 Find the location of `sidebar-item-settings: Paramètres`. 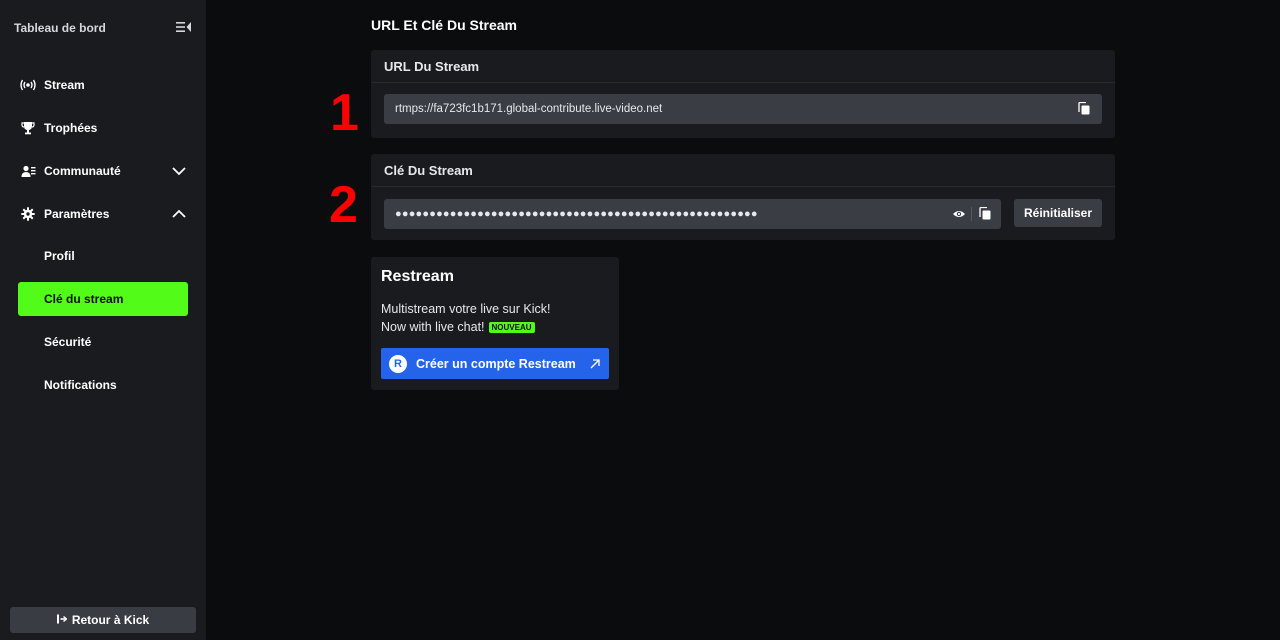

sidebar-item-settings: Paramètres is located at coordinates (103, 214).